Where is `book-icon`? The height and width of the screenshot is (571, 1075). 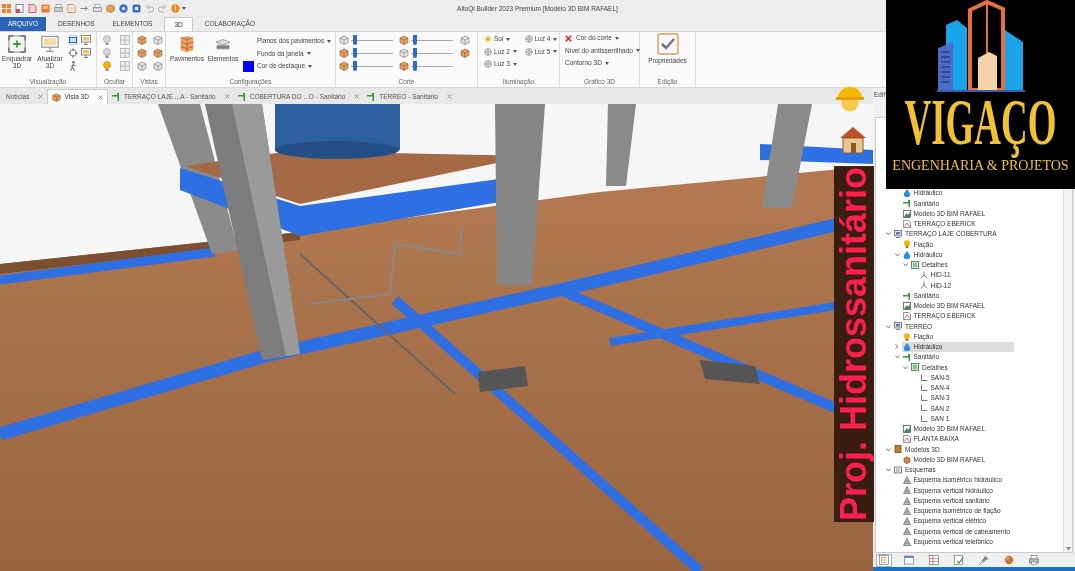 book-icon is located at coordinates (898, 449).